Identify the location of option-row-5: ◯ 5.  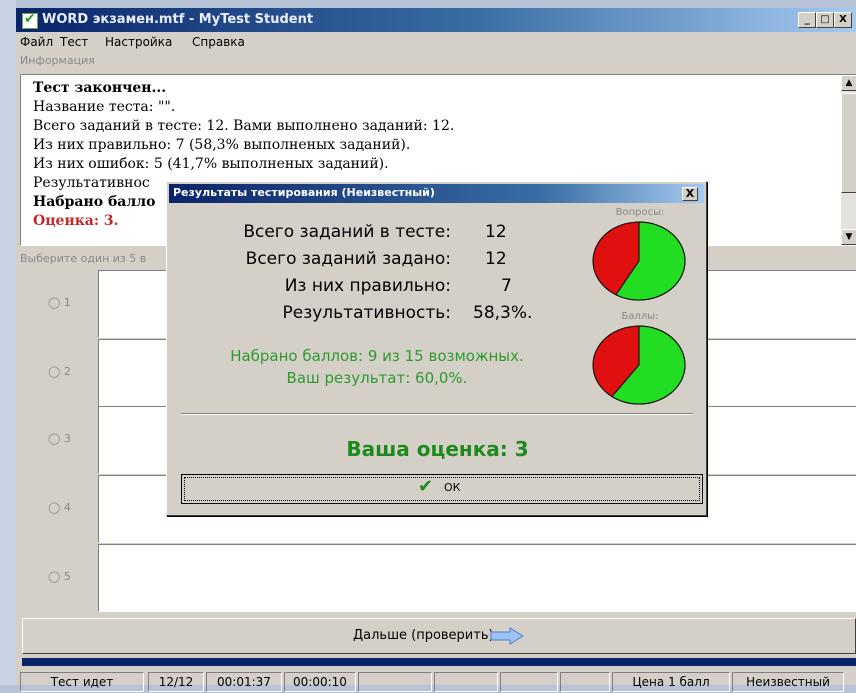
(439, 578).